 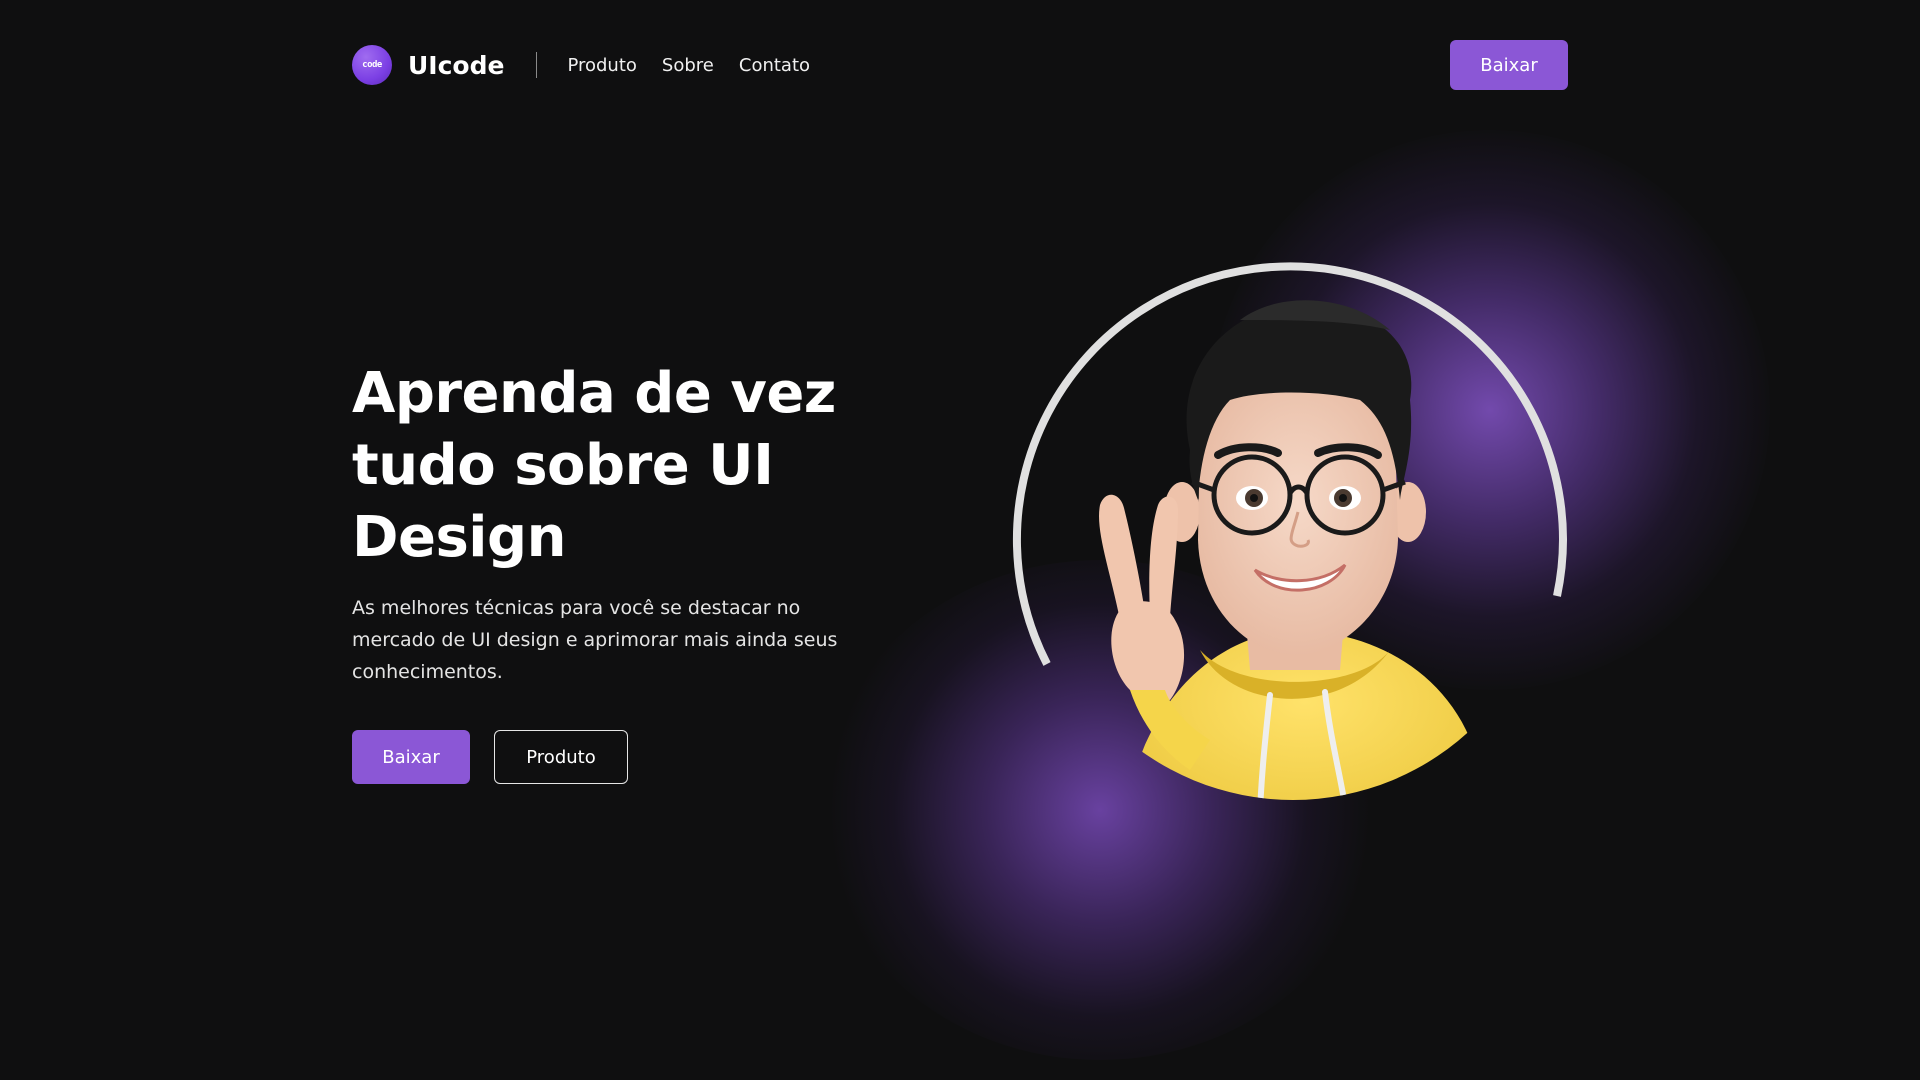 I want to click on avatar-figure, so click(x=1299, y=550).